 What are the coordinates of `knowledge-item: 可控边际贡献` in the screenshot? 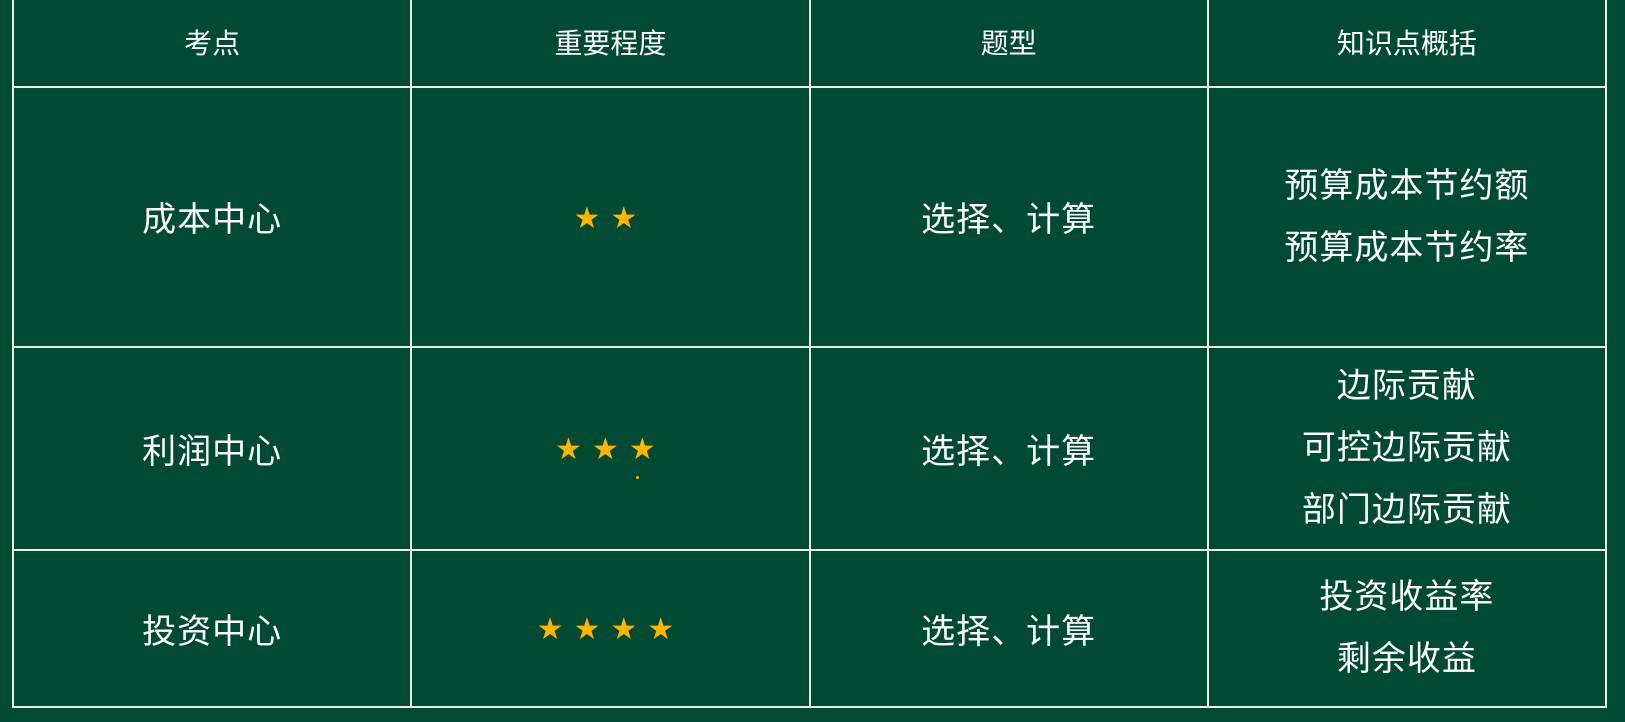 It's located at (1406, 448).